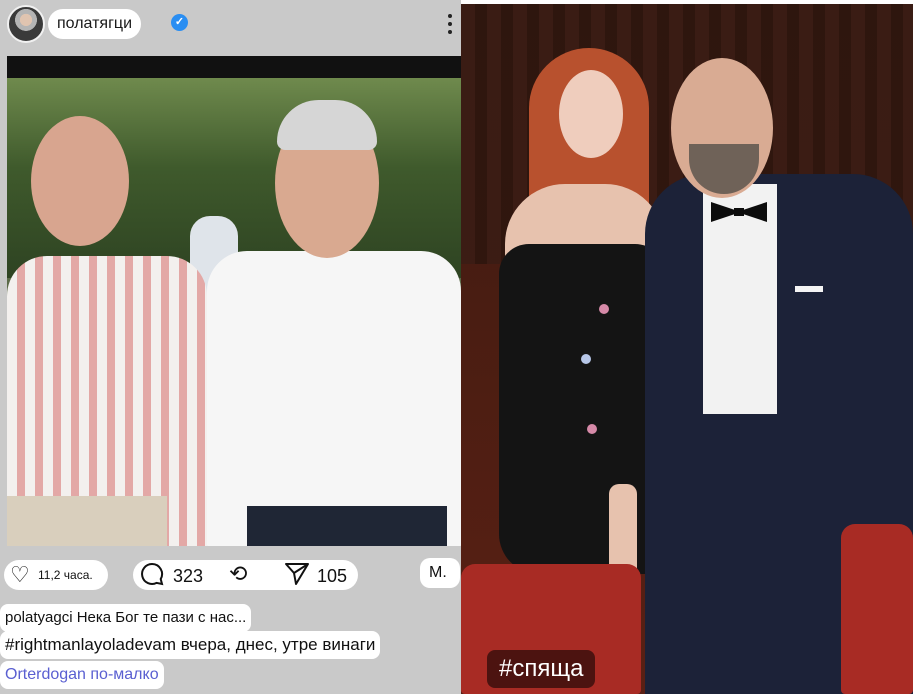 This screenshot has width=913, height=694. I want to click on save-button: M., so click(440, 573).